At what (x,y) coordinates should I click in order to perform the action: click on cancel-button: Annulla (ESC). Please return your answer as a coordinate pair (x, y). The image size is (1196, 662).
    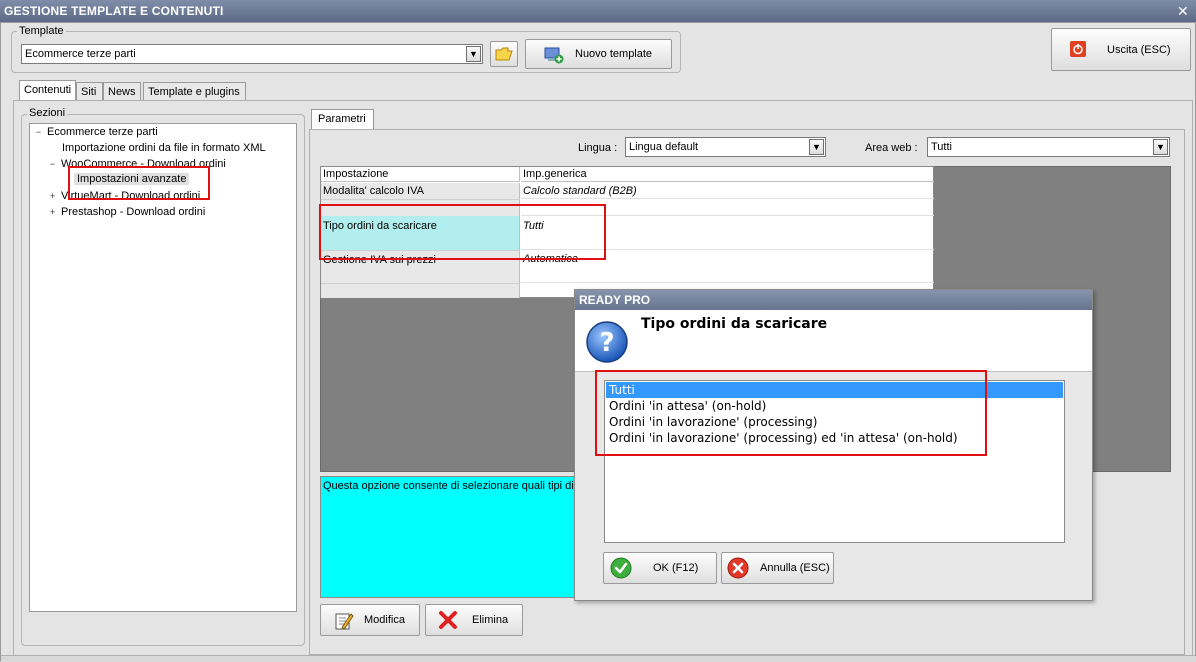
    Looking at the image, I should click on (777, 568).